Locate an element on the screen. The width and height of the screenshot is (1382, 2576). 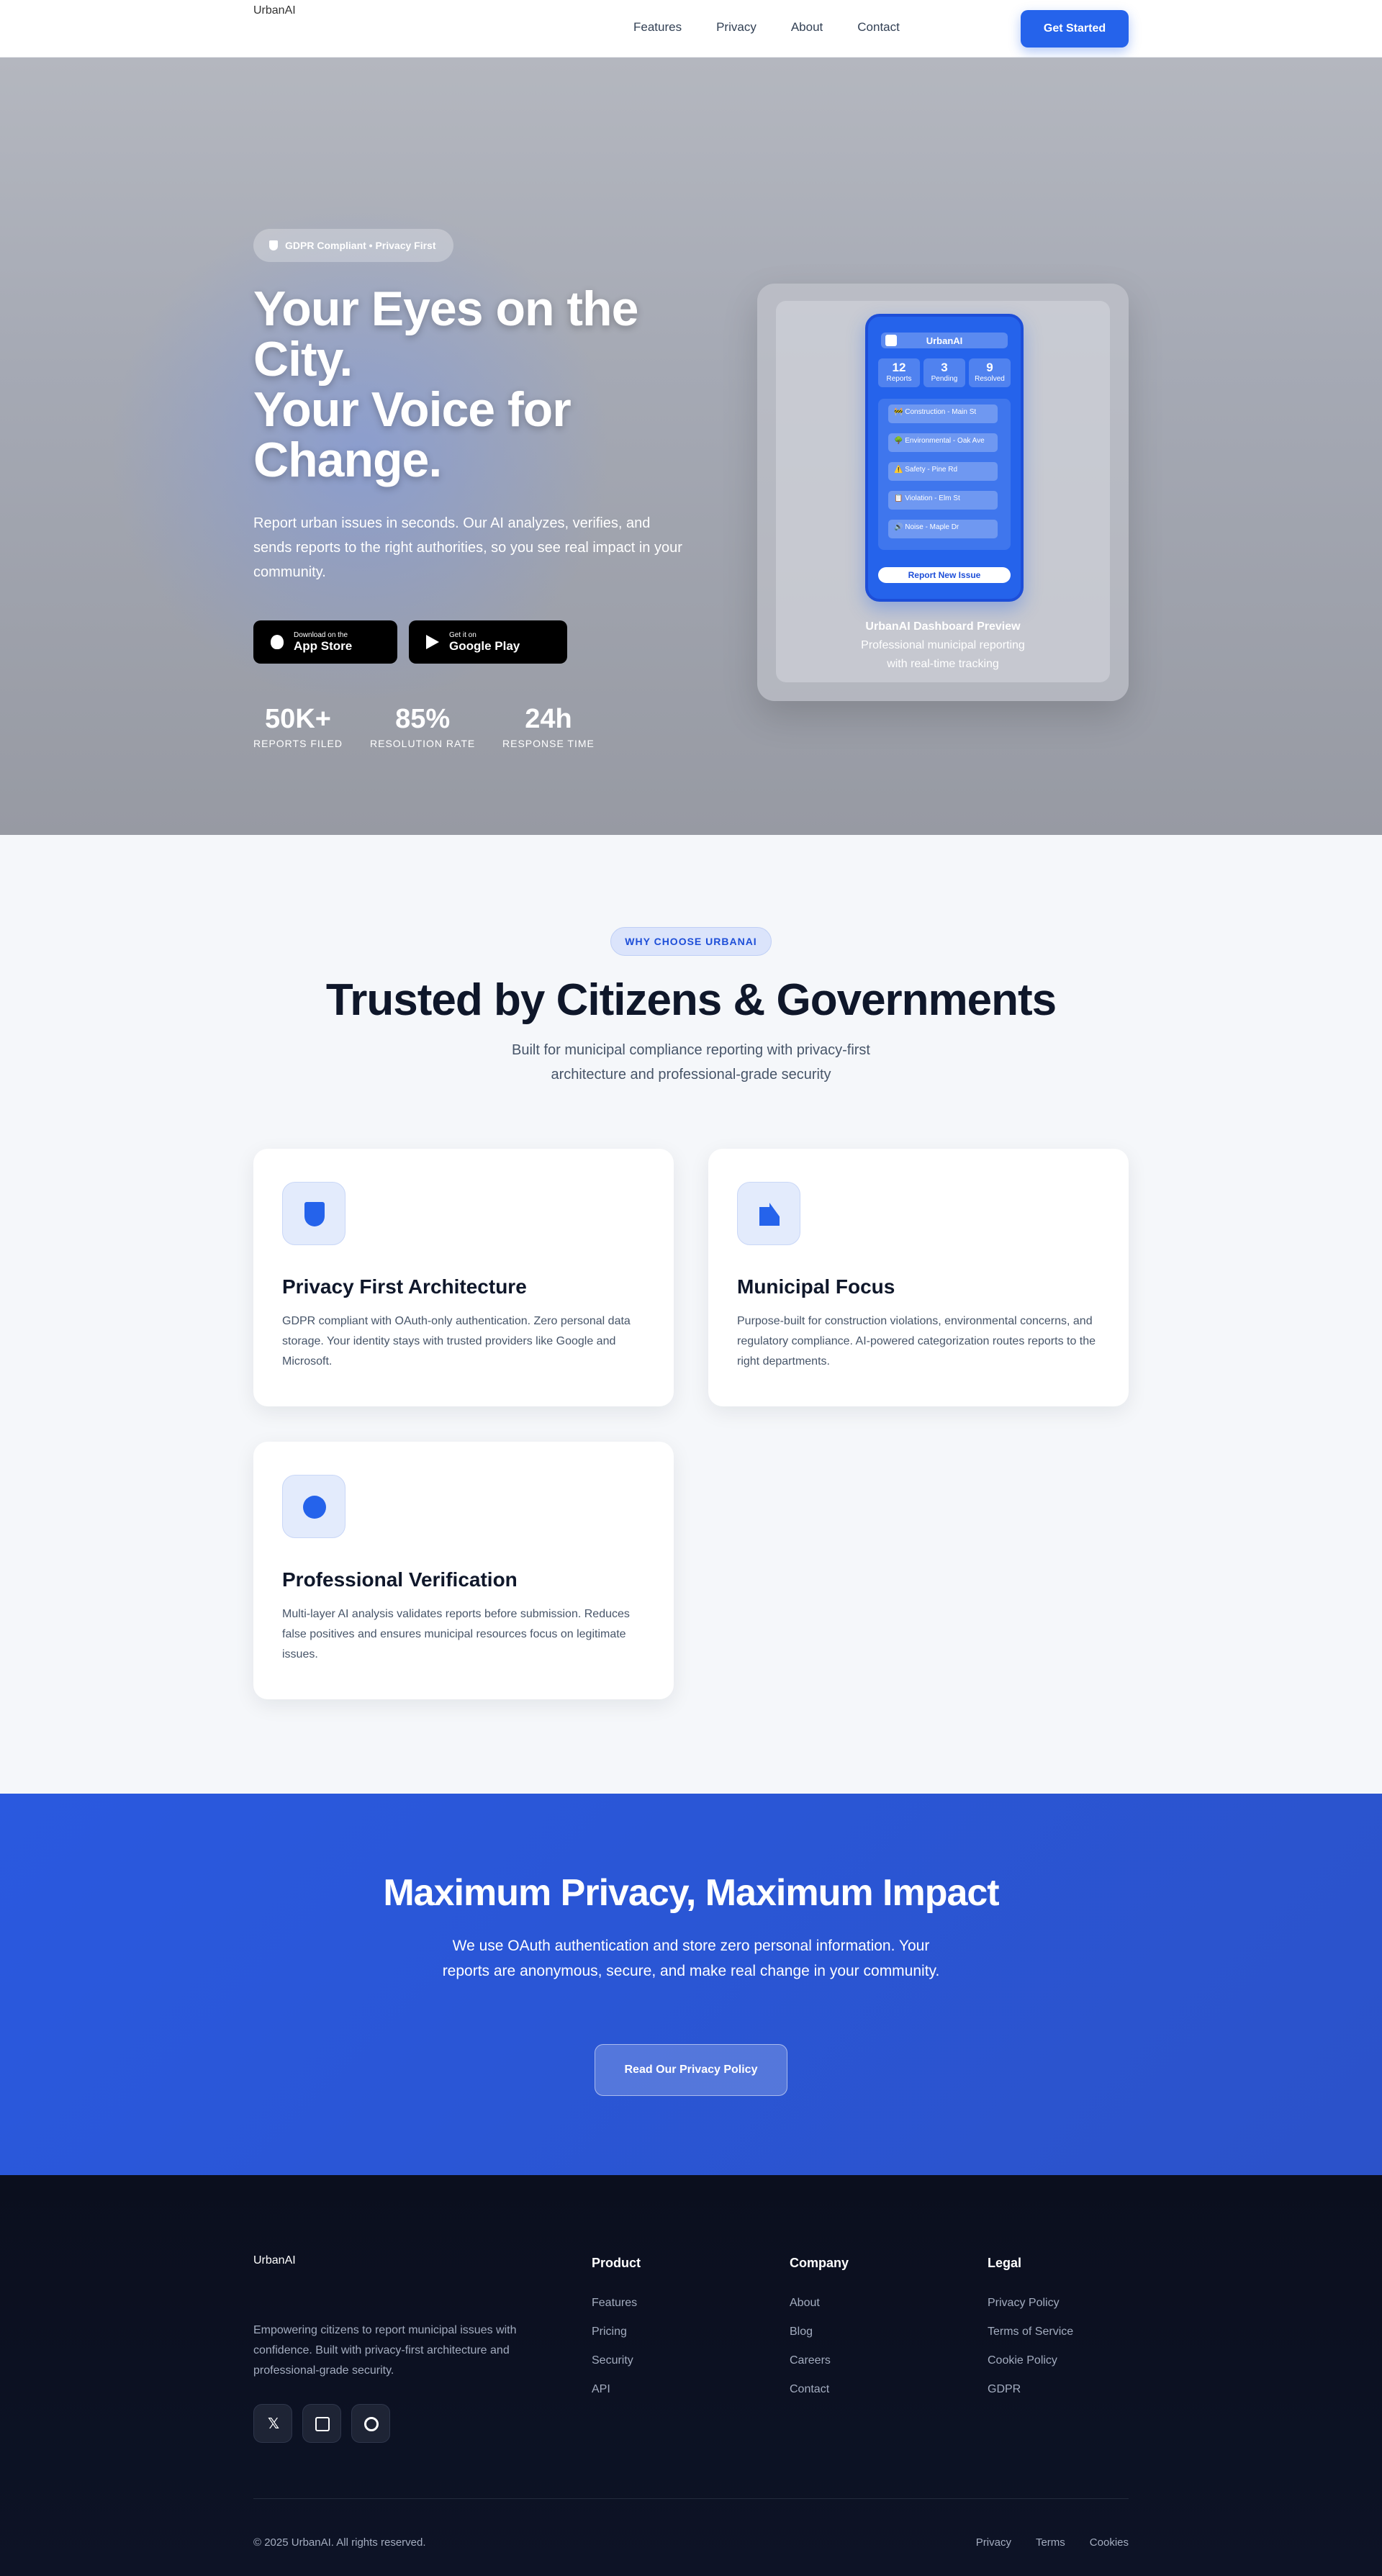
list-item: ⚠️ Safety - Pine Rd is located at coordinates (943, 471).